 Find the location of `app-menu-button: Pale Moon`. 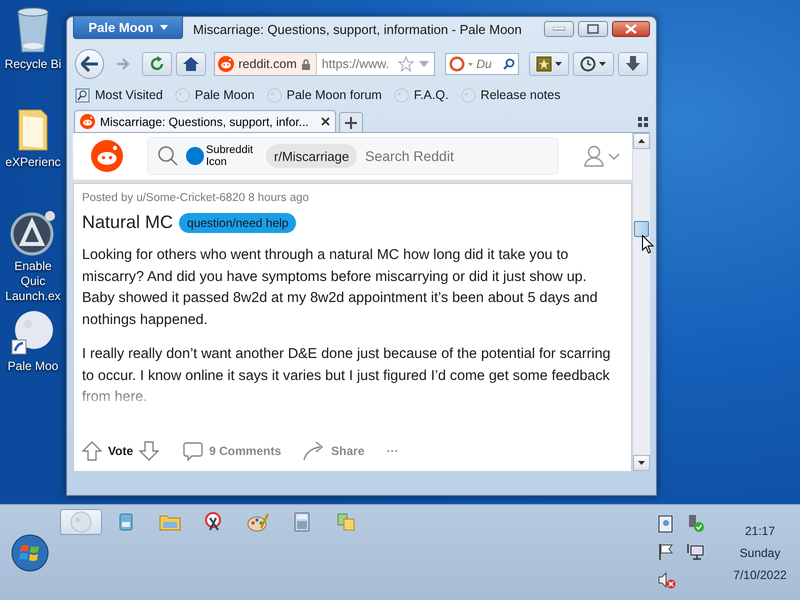

app-menu-button: Pale Moon is located at coordinates (128, 28).